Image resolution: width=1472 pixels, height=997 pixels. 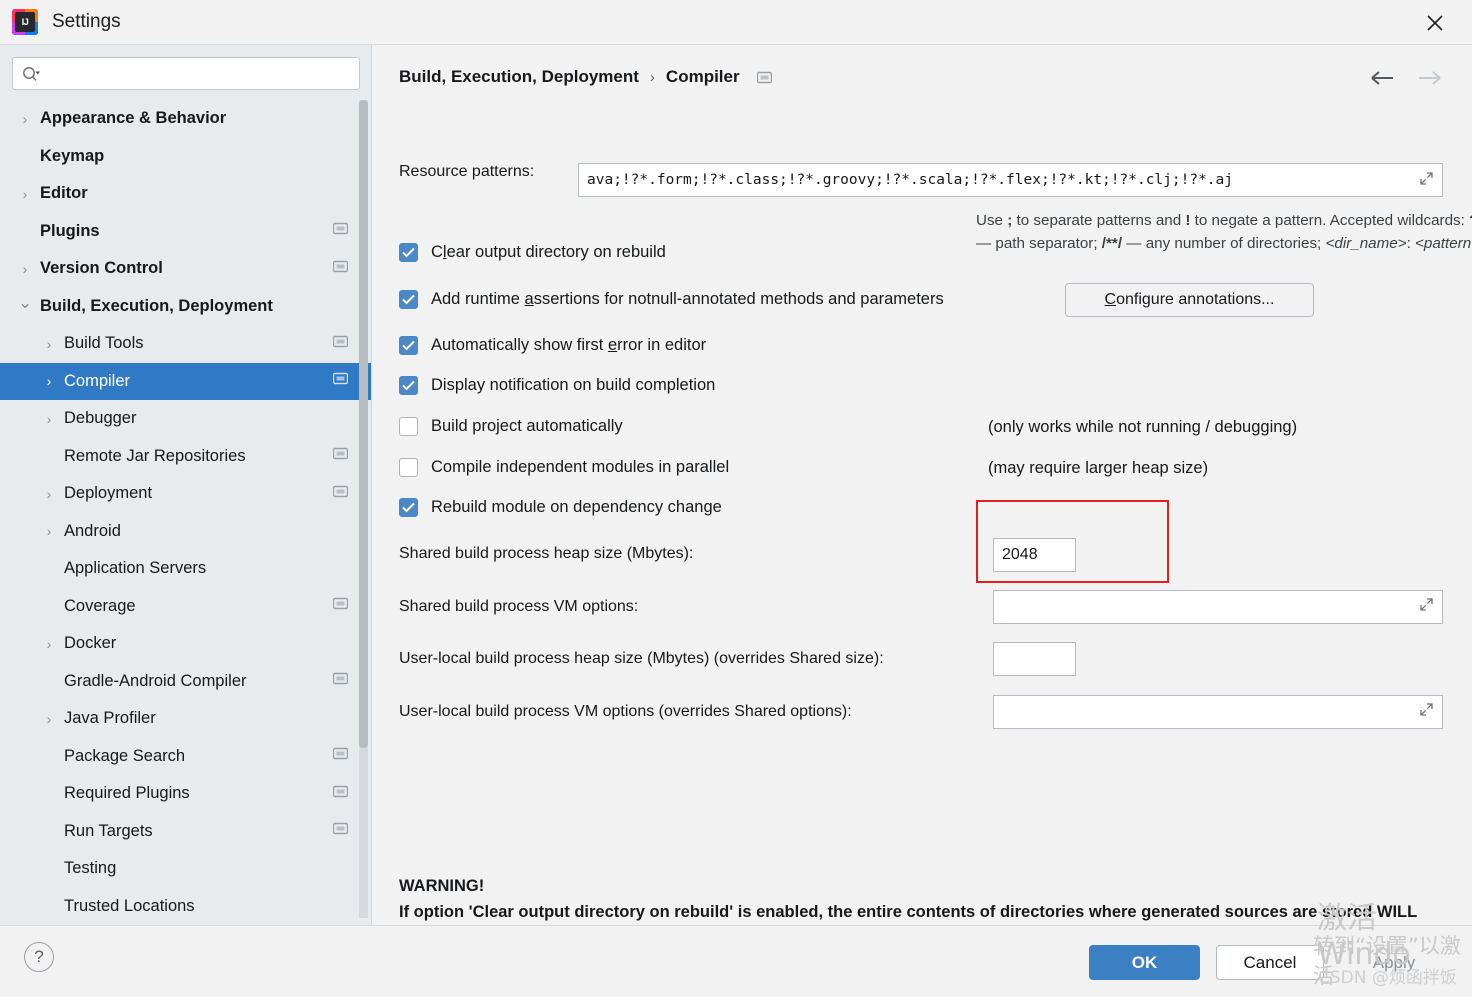 I want to click on sidebar-scrollbar, so click(x=363, y=509).